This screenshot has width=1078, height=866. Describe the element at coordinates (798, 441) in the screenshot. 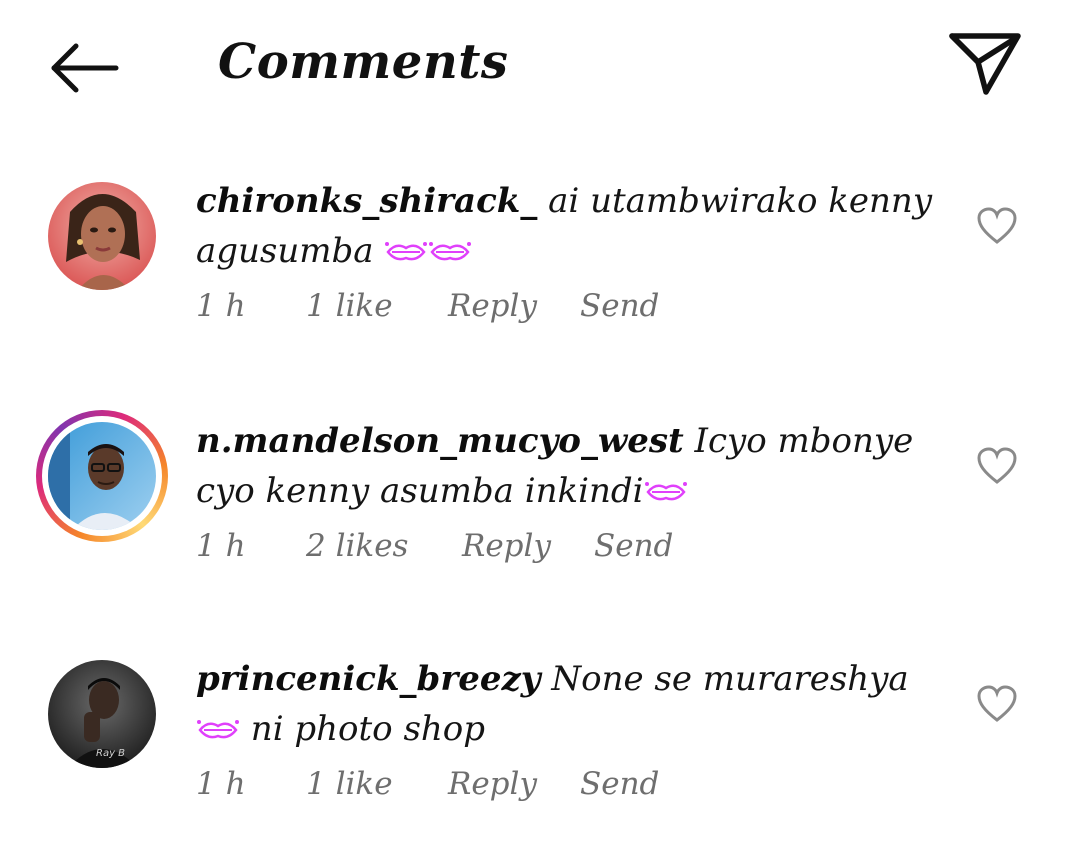

I see `comment-text-line1: Icyo mbonye` at that location.